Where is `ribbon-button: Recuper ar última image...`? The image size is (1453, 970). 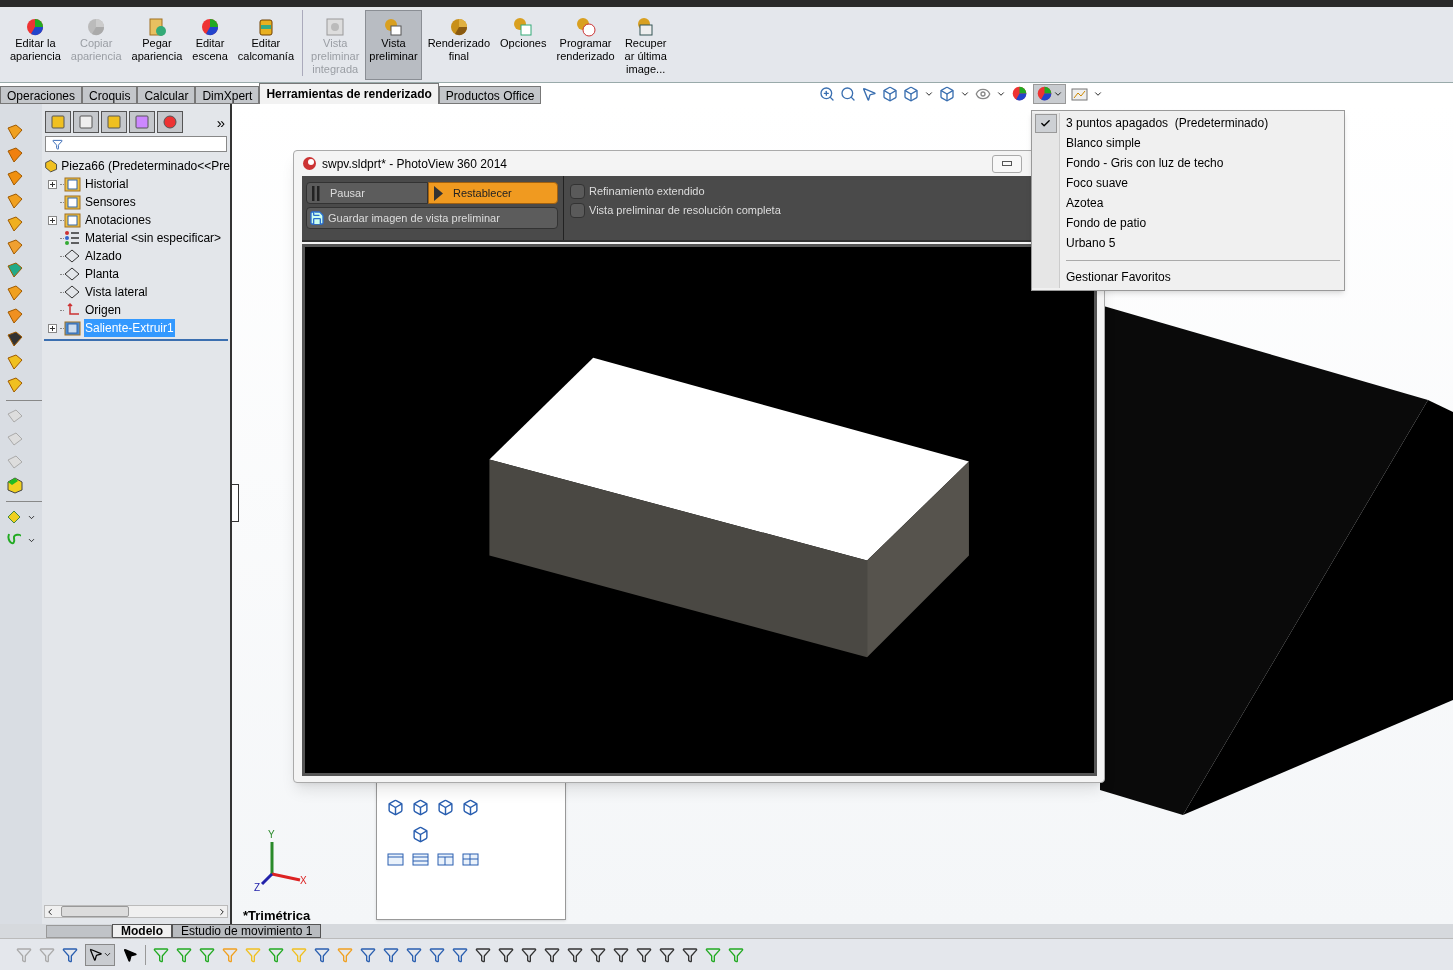 ribbon-button: Recuper ar última image... is located at coordinates (645, 45).